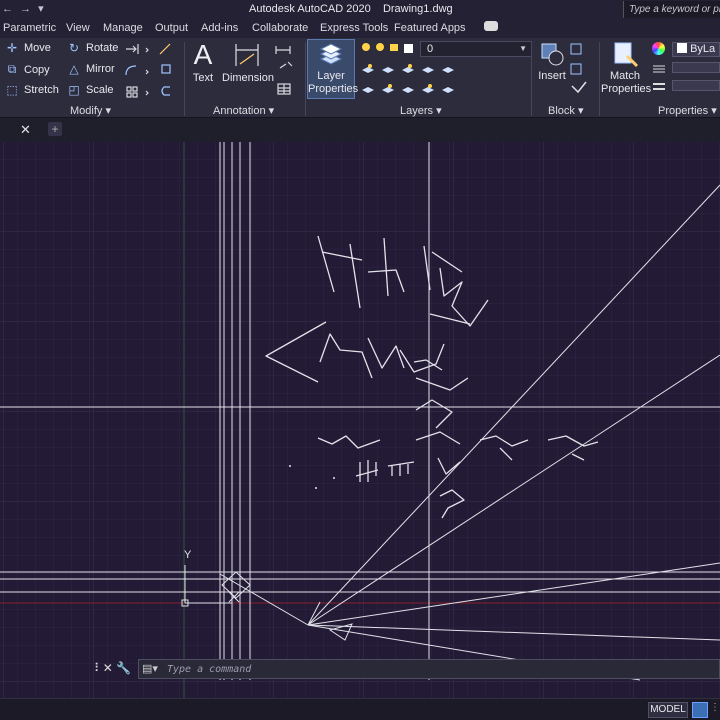 This screenshot has height=720, width=720. Describe the element at coordinates (280, 28) in the screenshot. I see `tab-collaborate: Collaborate` at that location.